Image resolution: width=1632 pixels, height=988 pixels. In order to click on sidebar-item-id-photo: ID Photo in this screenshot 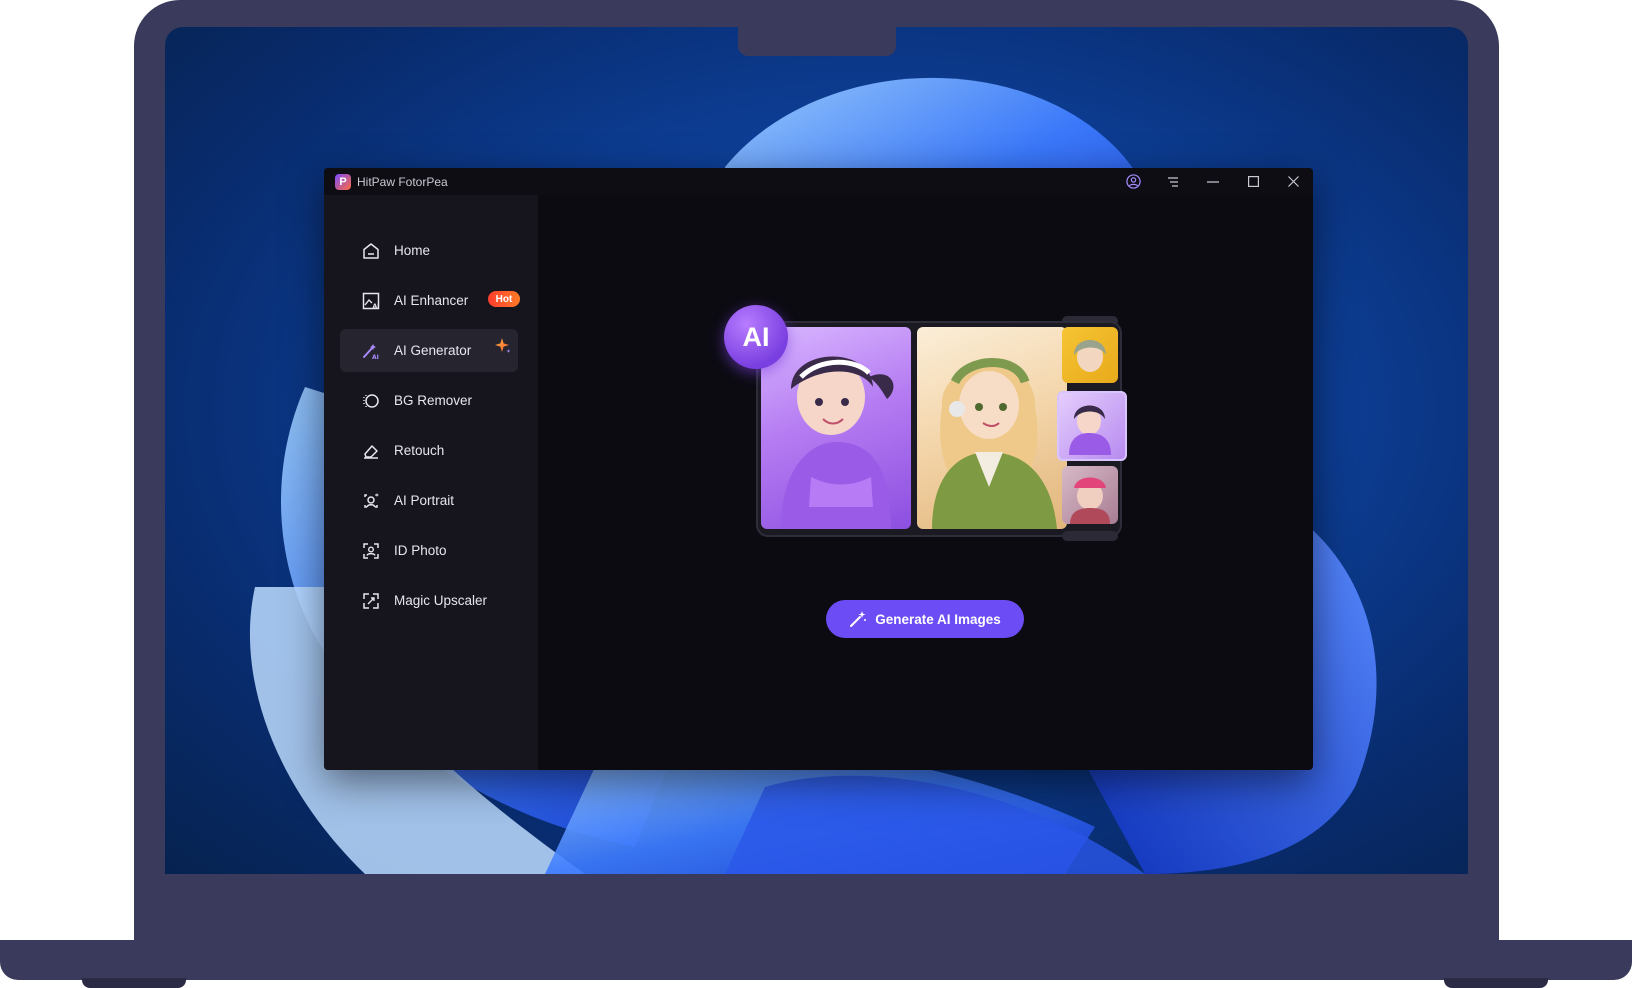, I will do `click(429, 550)`.